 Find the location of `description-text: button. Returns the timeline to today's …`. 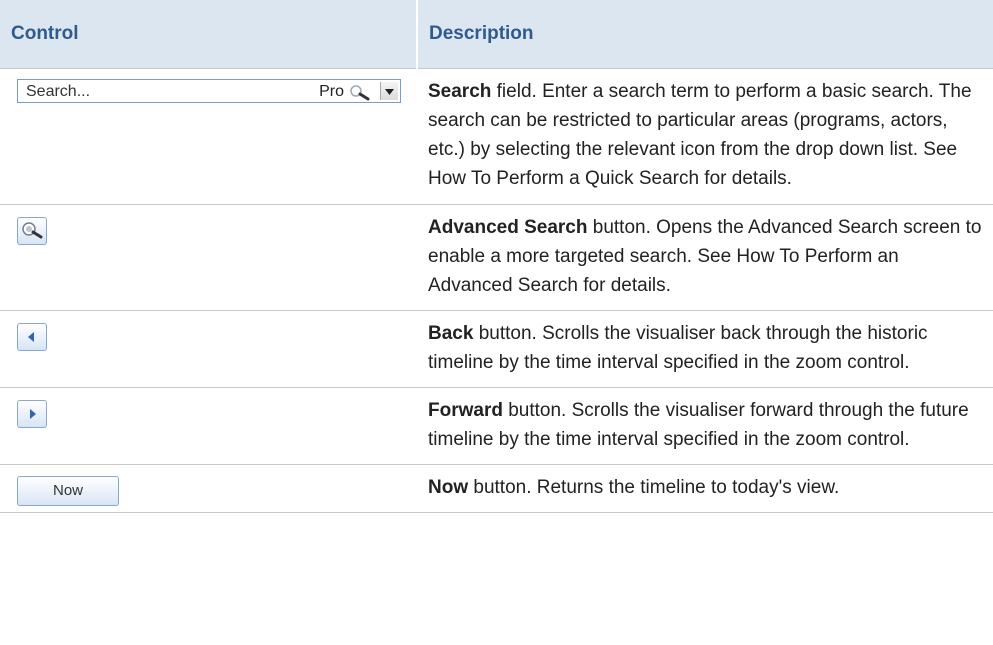

description-text: button. Returns the timeline to today's … is located at coordinates (654, 487).